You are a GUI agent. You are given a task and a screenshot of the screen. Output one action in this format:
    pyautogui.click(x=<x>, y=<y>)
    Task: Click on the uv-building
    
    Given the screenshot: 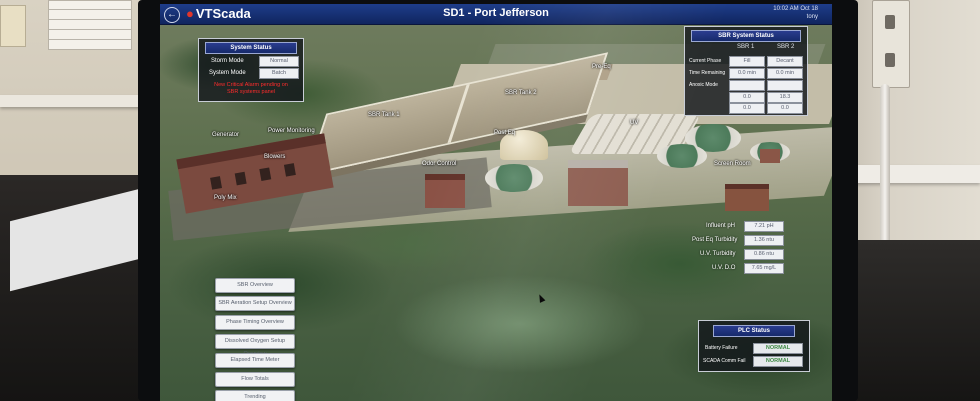 What is the action you would take?
    pyautogui.click(x=598, y=183)
    